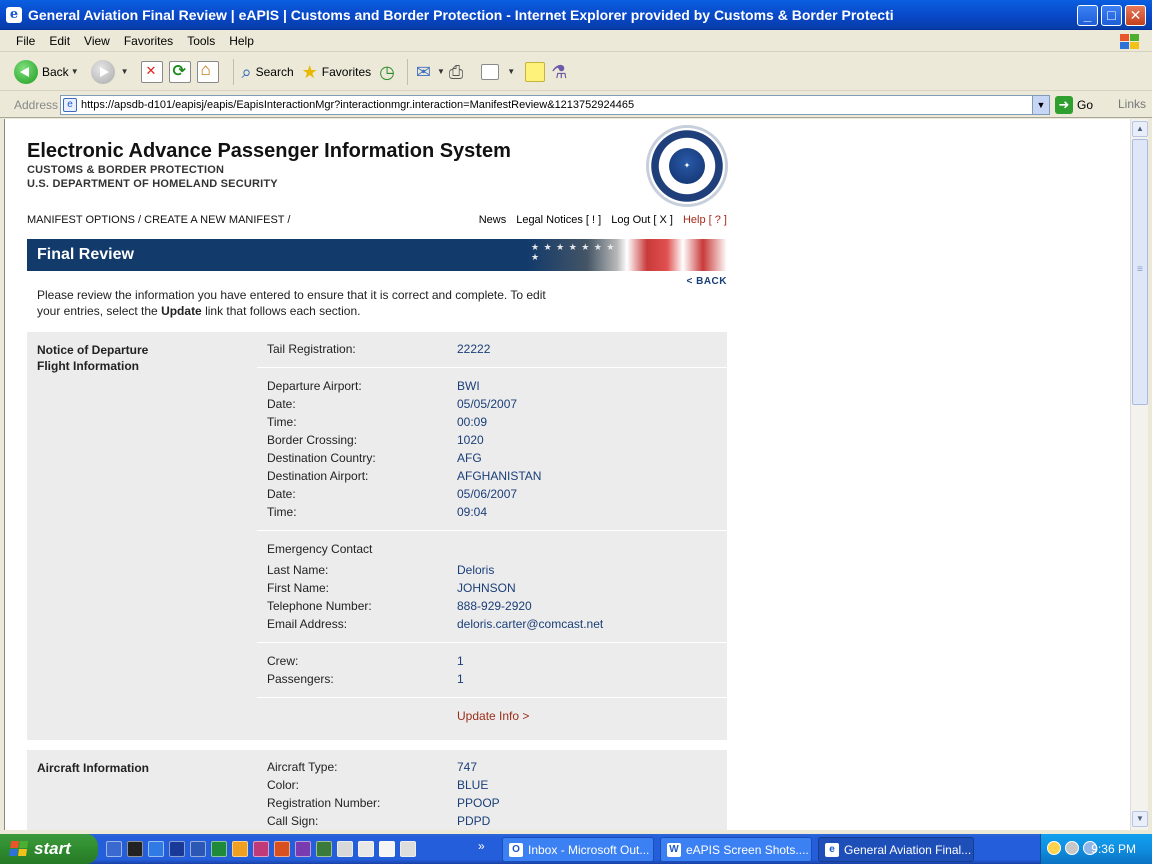  I want to click on menu-tools: Tools, so click(201, 41).